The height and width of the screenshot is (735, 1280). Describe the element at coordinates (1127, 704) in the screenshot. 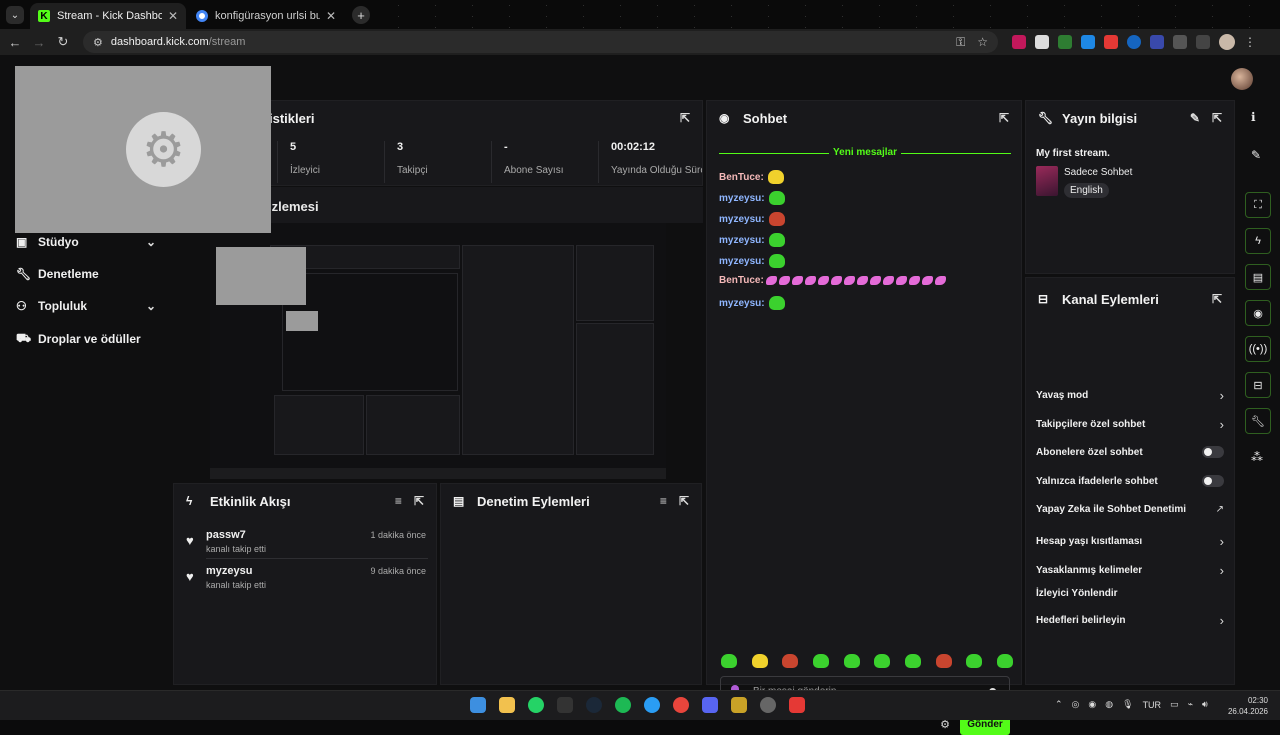

I see `microphone-icon: 🎙︎` at that location.